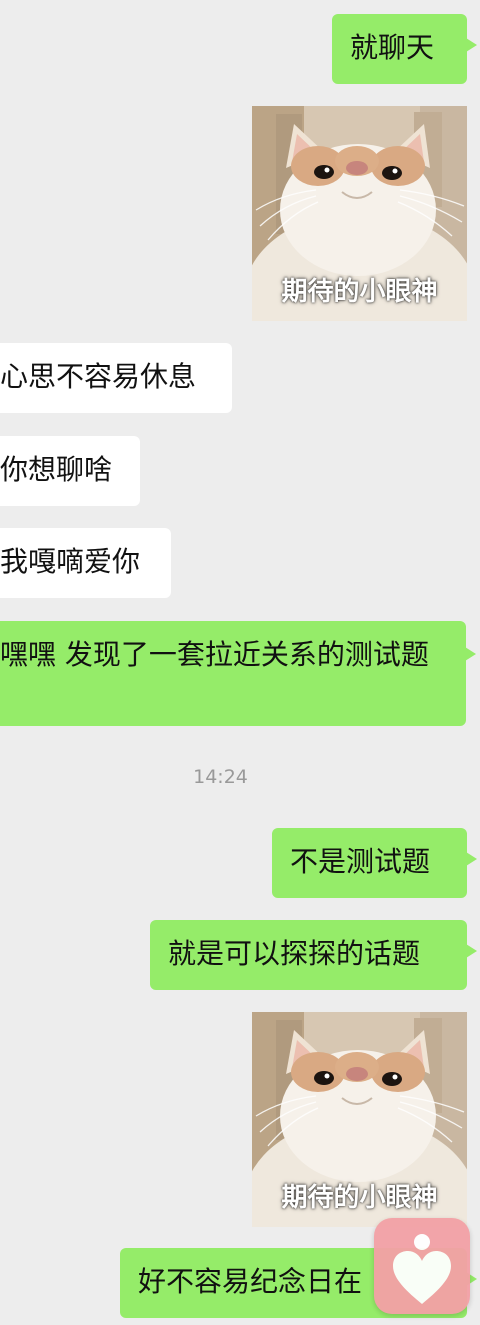 The width and height of the screenshot is (480, 1325). Describe the element at coordinates (360, 861) in the screenshot. I see `message-text: 不是测试题` at that location.